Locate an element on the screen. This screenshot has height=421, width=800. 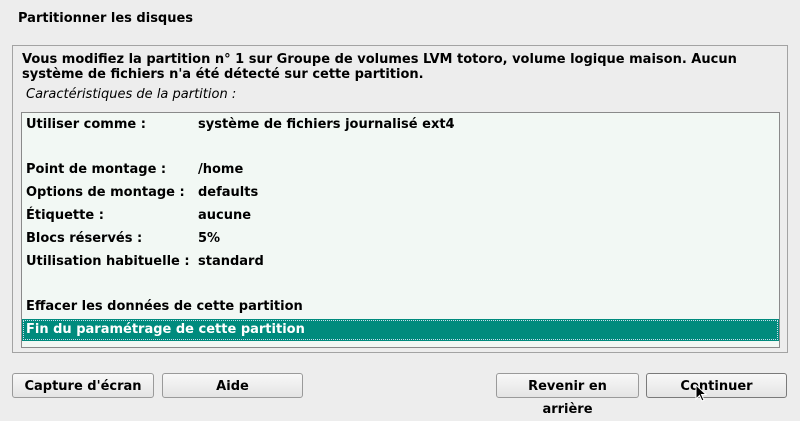
help-button: Aide is located at coordinates (232, 385).